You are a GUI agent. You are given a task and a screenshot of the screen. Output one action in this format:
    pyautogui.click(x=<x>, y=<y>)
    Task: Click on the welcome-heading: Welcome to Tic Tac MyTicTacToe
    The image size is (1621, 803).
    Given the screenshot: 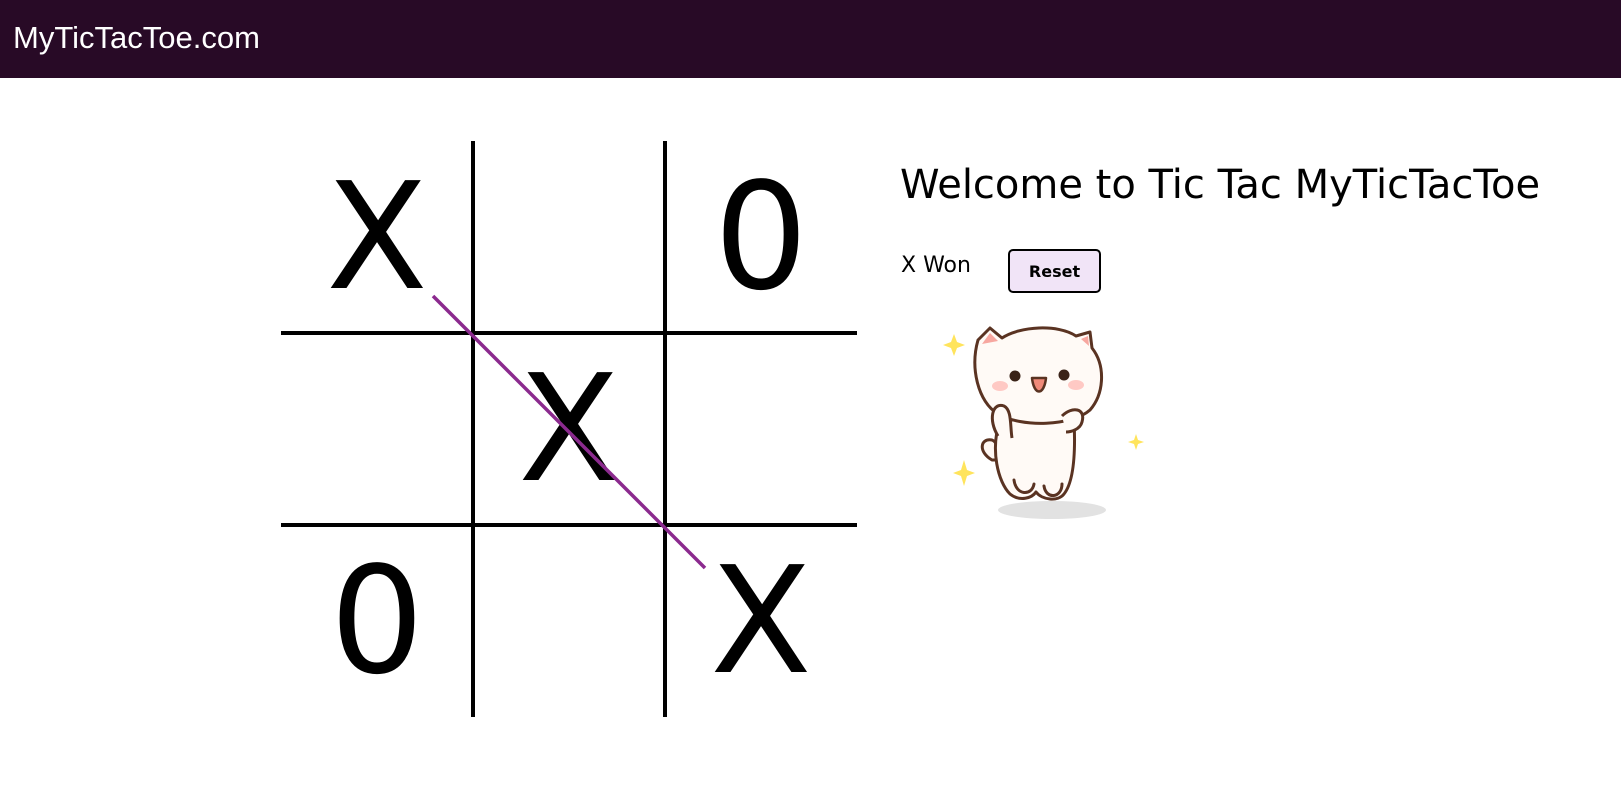 What is the action you would take?
    pyautogui.click(x=1220, y=185)
    